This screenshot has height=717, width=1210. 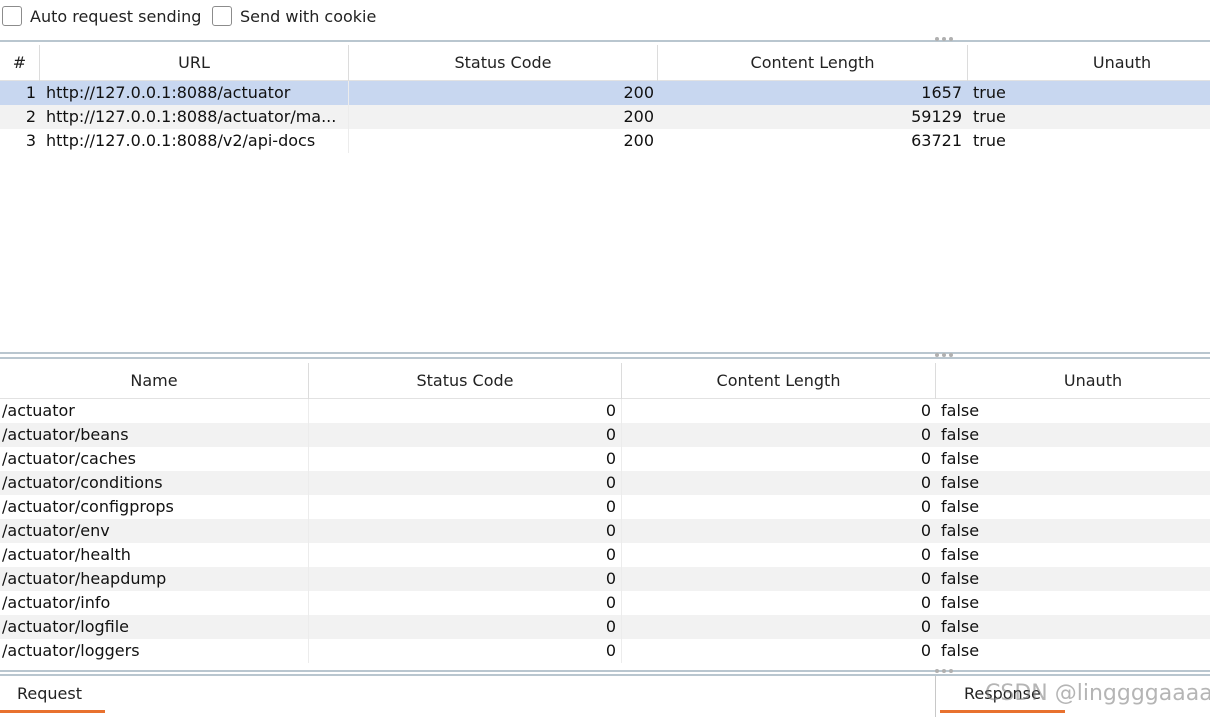 I want to click on table-row: /actuator/configprops 0 0 false, so click(x=605, y=507).